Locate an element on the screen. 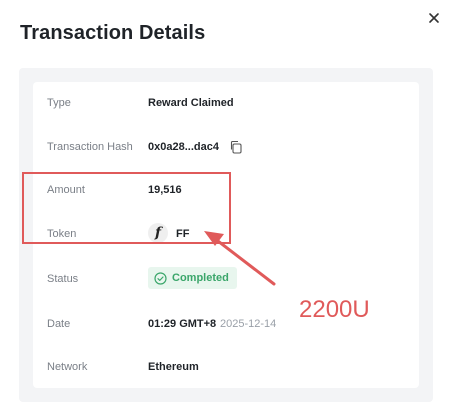 The height and width of the screenshot is (420, 454). network-value: Ethereum is located at coordinates (173, 367).